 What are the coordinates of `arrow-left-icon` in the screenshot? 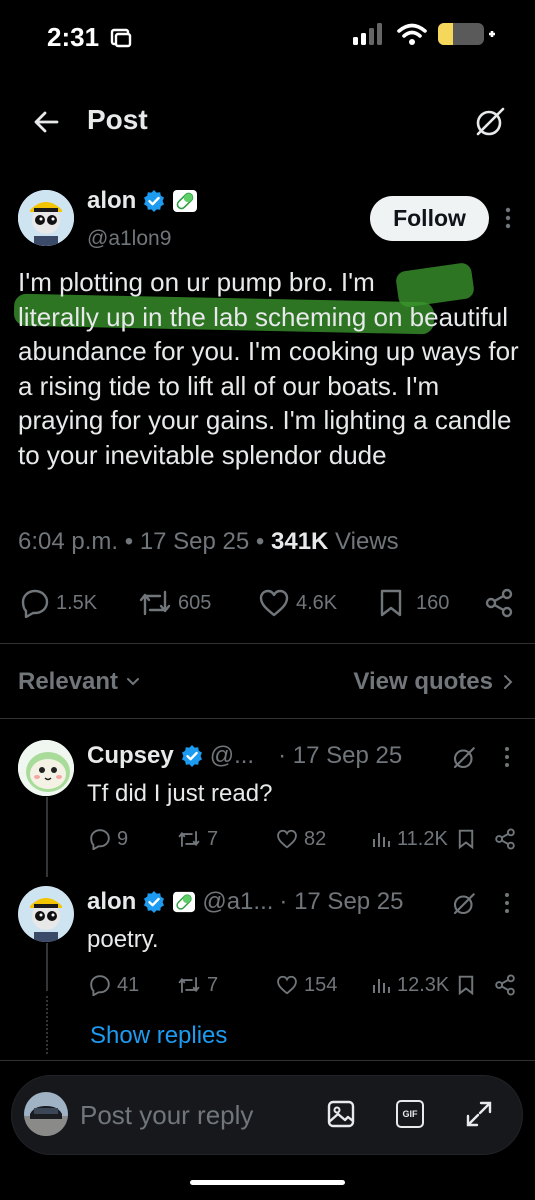 It's located at (46, 122).